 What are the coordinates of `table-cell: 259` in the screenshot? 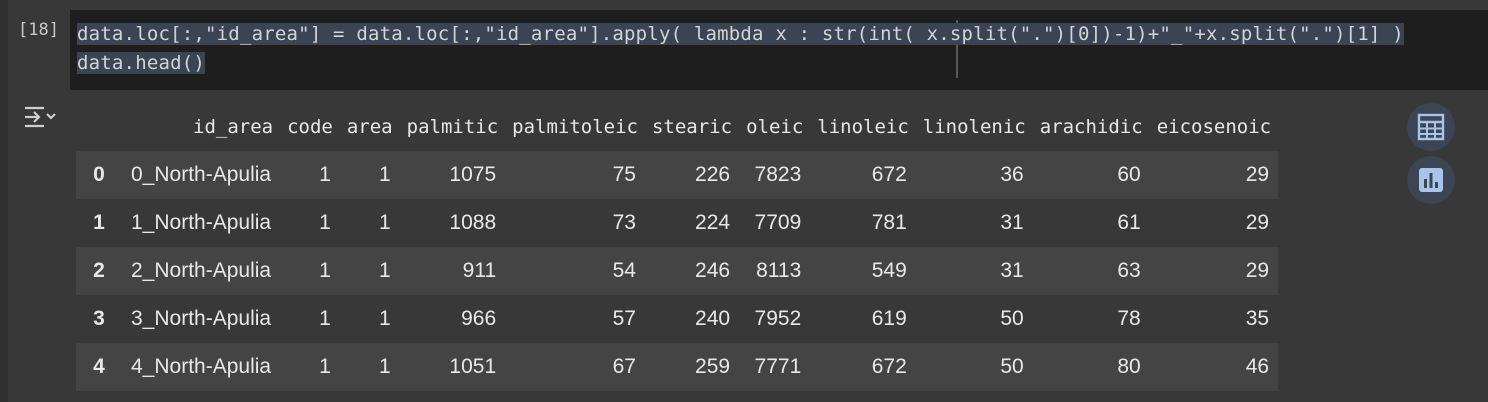 It's located at (692, 367).